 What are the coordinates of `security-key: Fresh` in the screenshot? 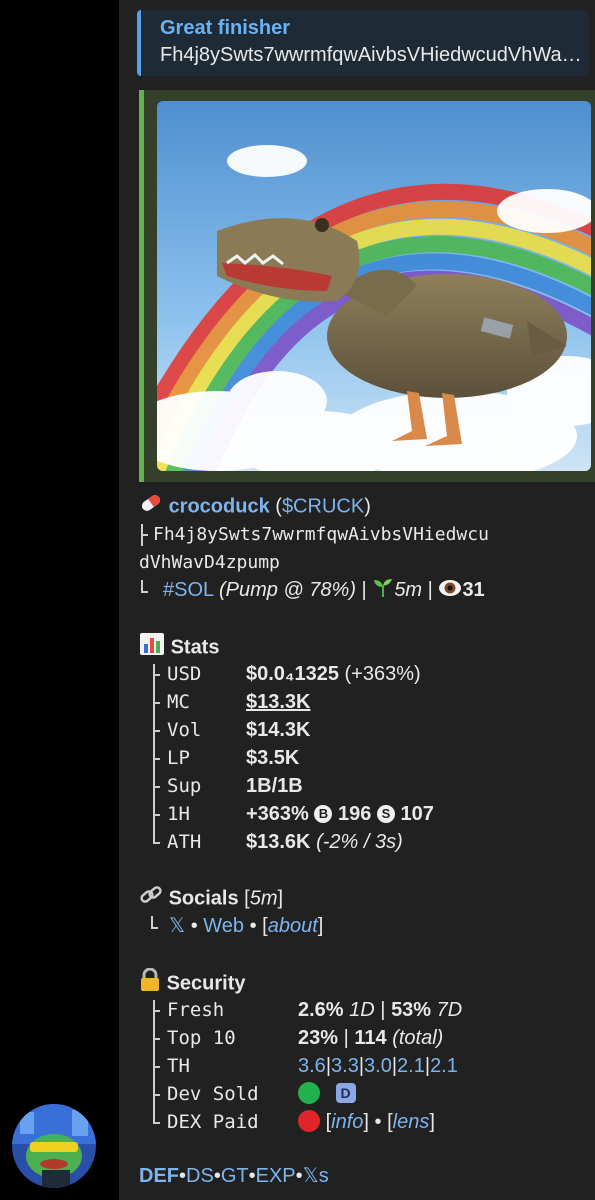 It's located at (196, 1010).